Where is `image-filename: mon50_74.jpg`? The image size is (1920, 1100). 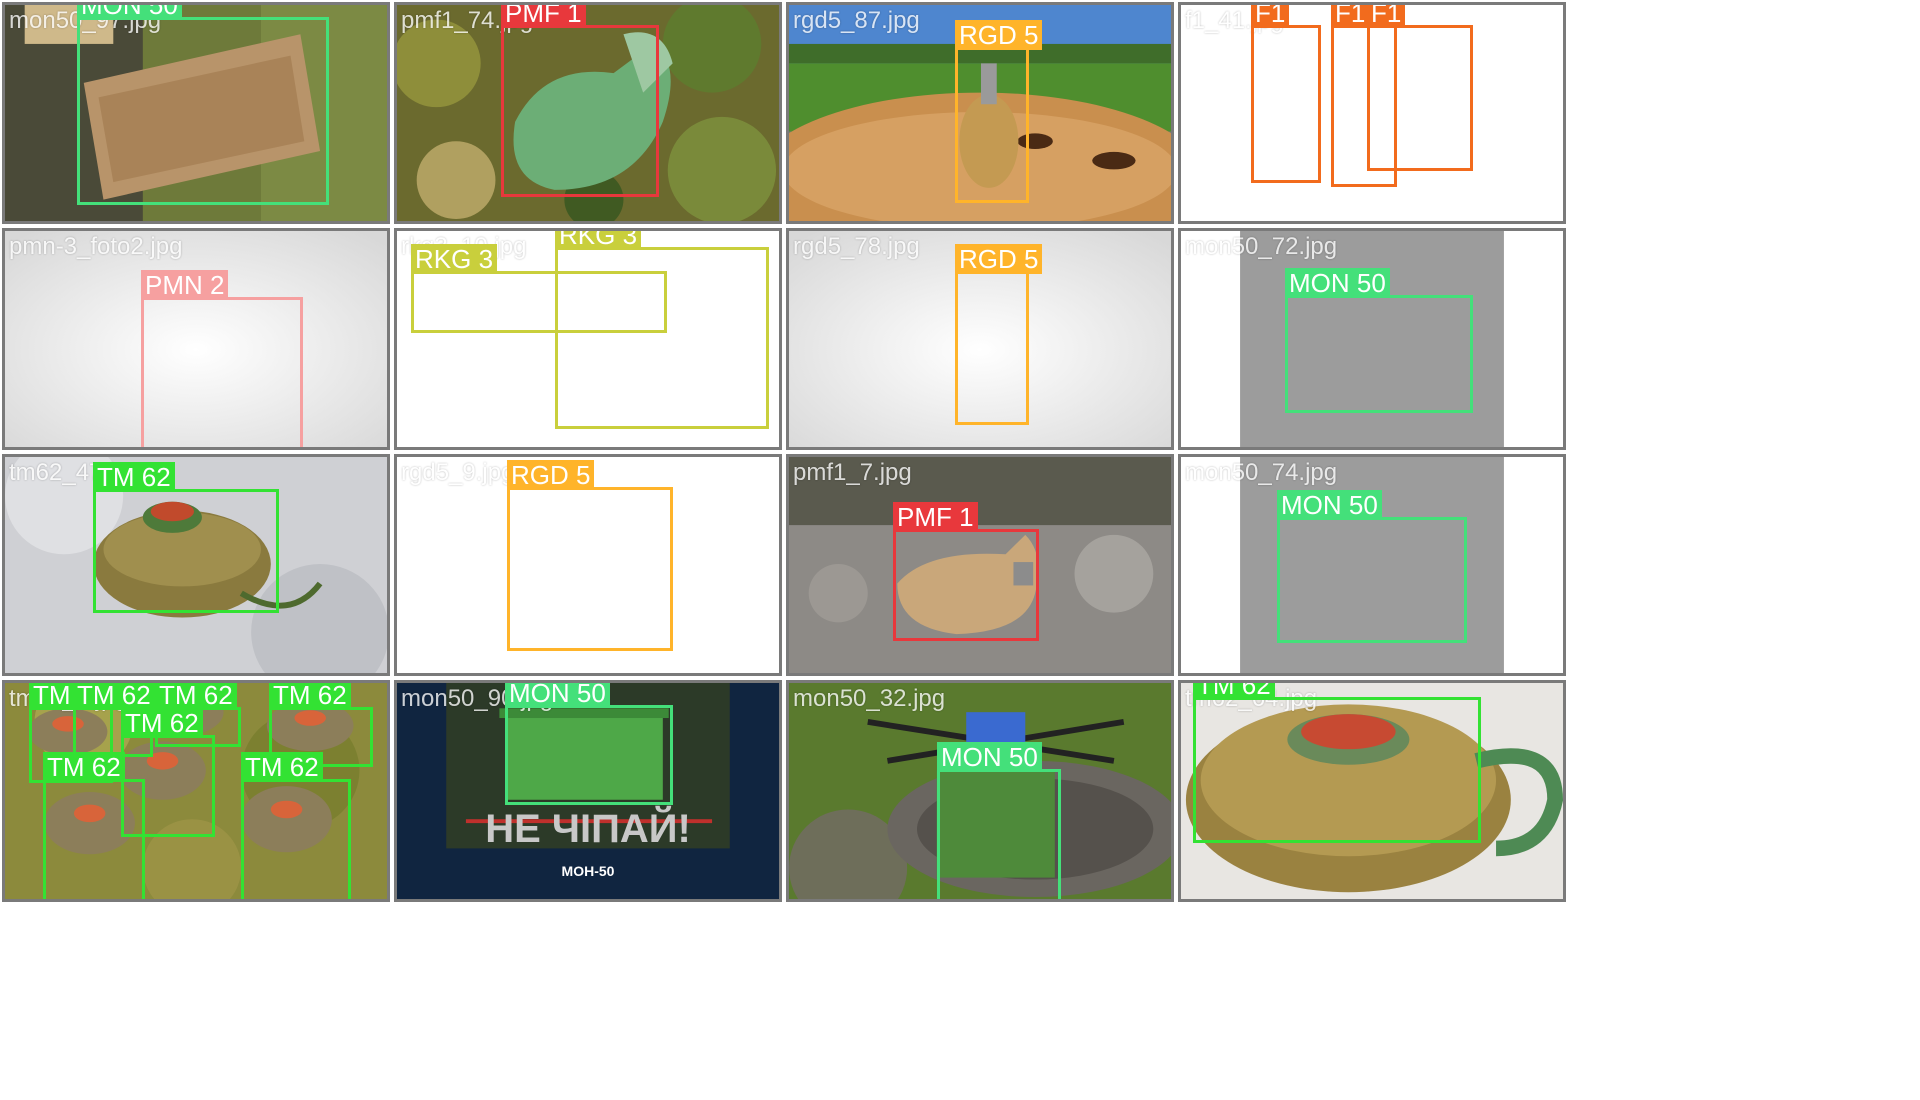 image-filename: mon50_74.jpg is located at coordinates (1261, 472).